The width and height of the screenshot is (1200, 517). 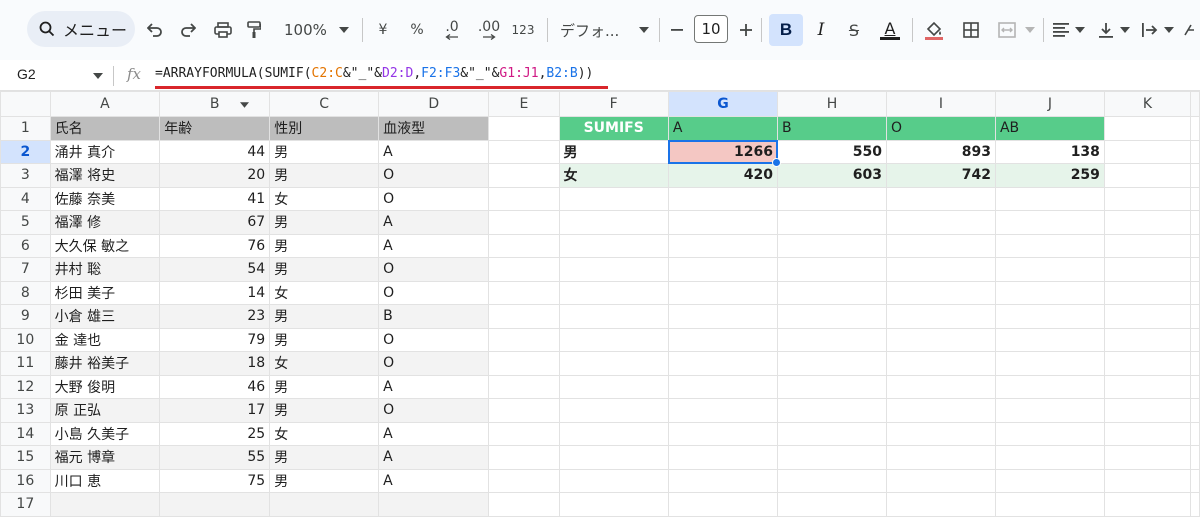 I want to click on row-header: 15, so click(x=25, y=457).